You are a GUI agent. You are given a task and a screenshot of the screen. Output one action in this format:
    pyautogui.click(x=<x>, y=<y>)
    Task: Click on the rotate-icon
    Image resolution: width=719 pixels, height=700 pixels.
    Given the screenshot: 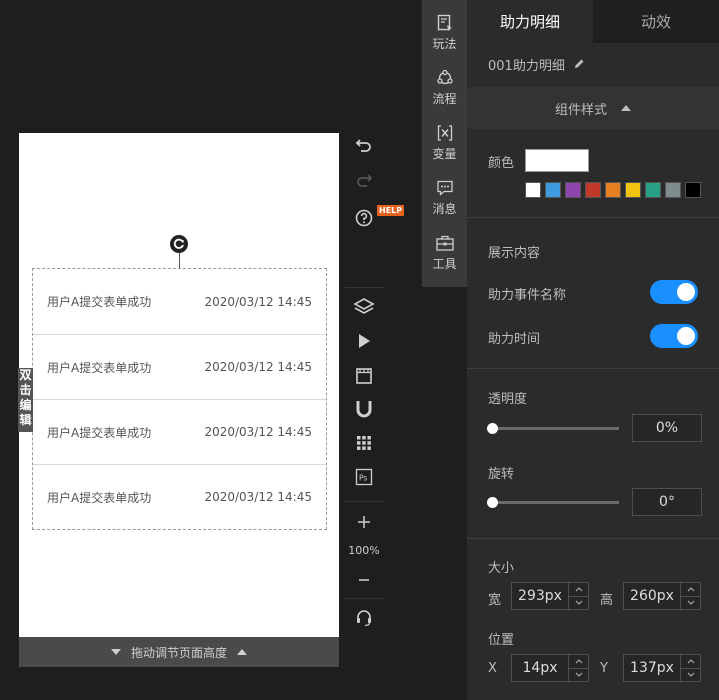 What is the action you would take?
    pyautogui.click(x=178, y=243)
    